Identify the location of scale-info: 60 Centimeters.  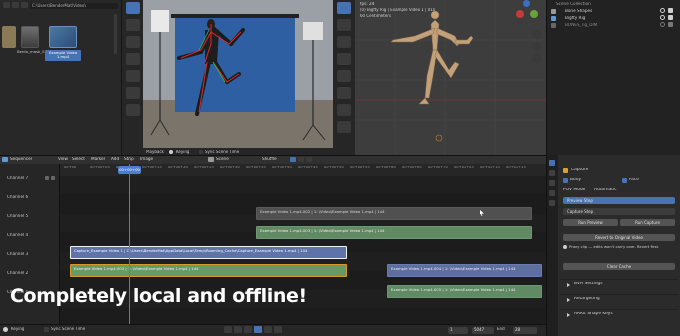
(375, 16).